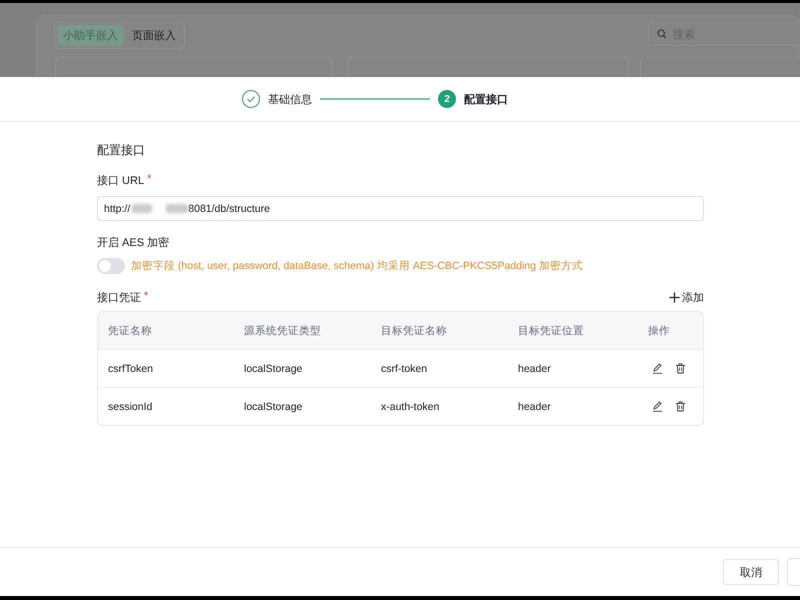 The height and width of the screenshot is (600, 800). Describe the element at coordinates (119, 297) in the screenshot. I see `field-label: 接口凭证` at that location.